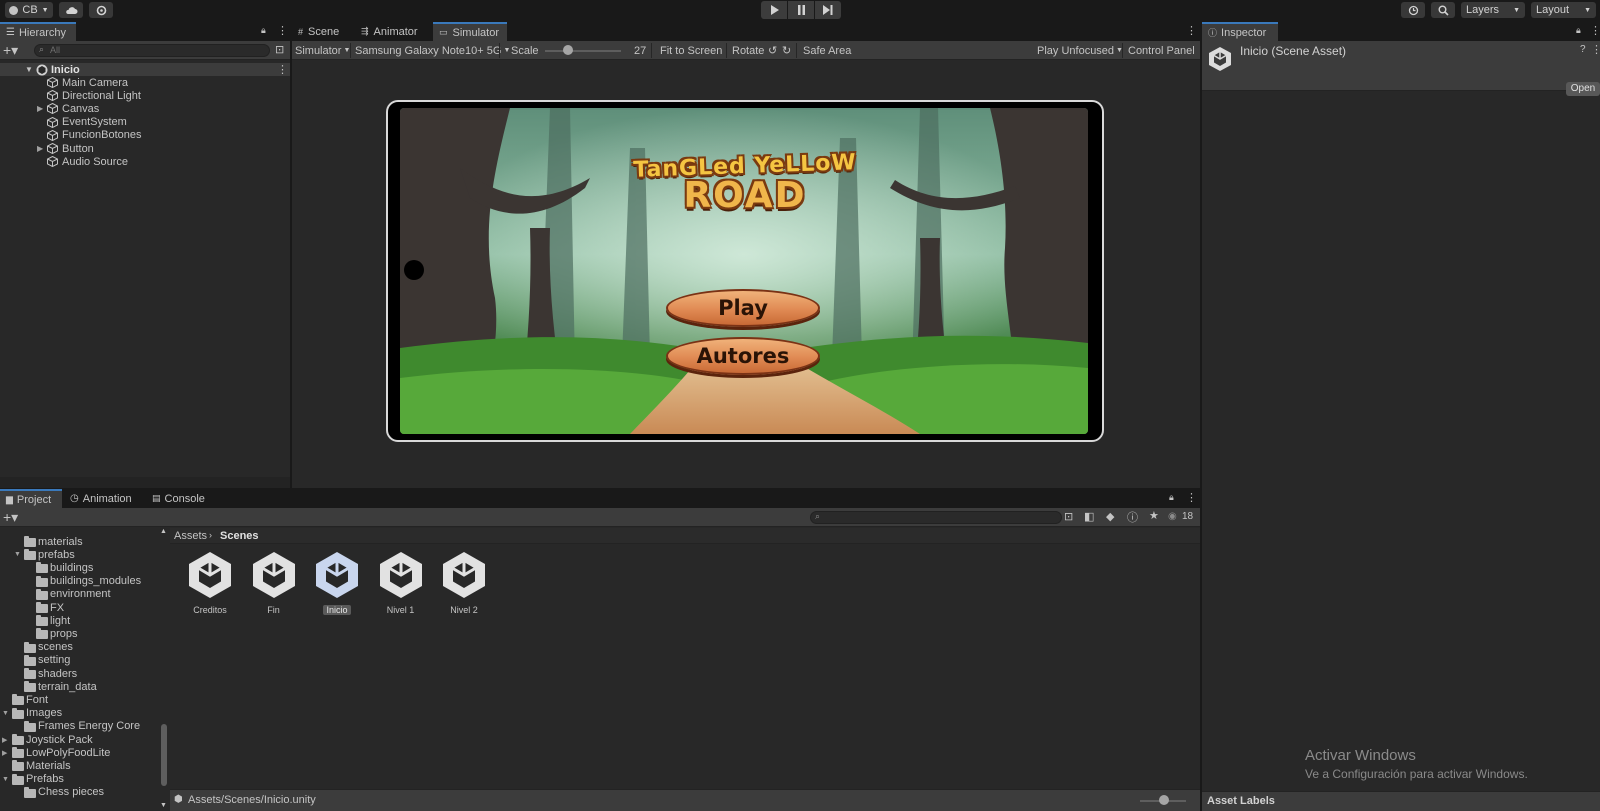  Describe the element at coordinates (80, 779) in the screenshot. I see `folder-item: ▼ Prefabs` at that location.